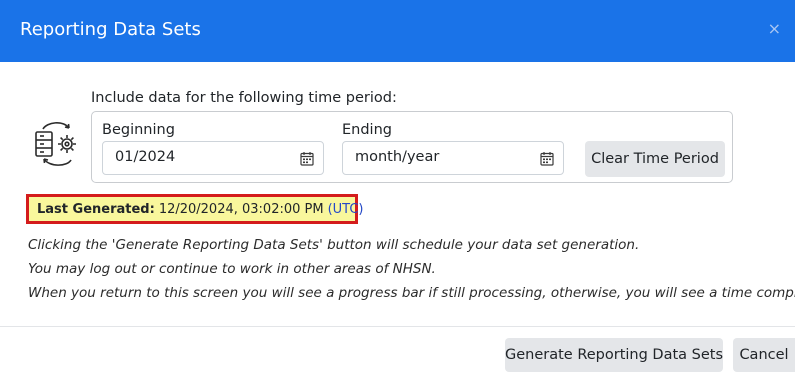  What do you see at coordinates (138, 130) in the screenshot?
I see `beginning-label: Beginning` at bounding box center [138, 130].